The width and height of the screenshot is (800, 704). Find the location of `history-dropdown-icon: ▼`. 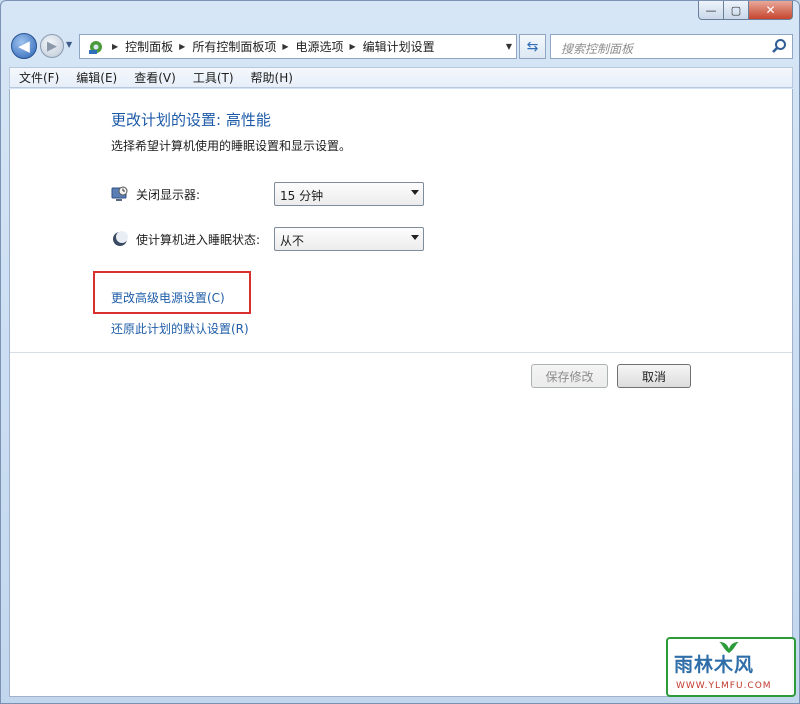

history-dropdown-icon: ▼ is located at coordinates (69, 44).